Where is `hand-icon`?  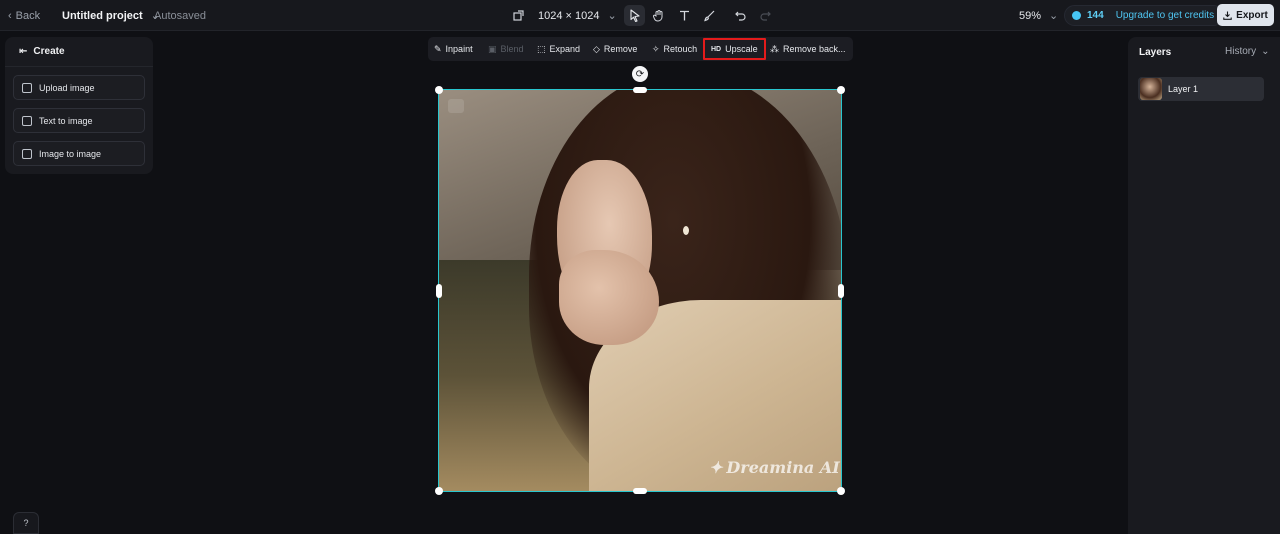
hand-icon is located at coordinates (657, 16).